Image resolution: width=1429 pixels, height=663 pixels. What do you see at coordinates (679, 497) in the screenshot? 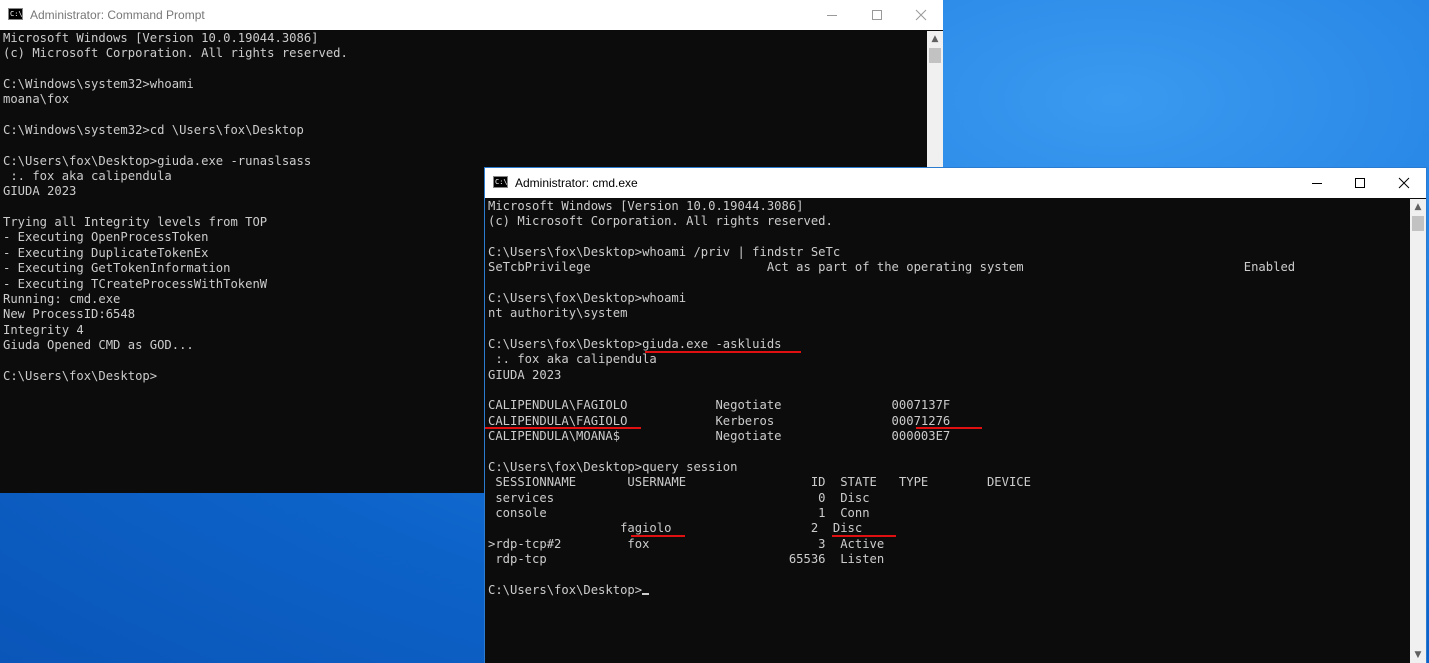
I see `console-line: services 0 Disc` at bounding box center [679, 497].